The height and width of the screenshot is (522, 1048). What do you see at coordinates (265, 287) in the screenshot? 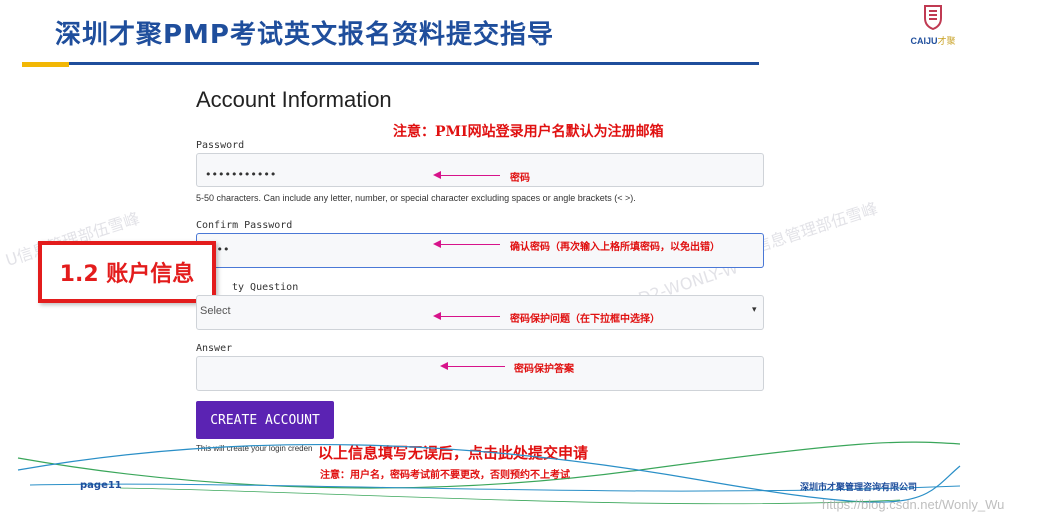
I see `security-question-label: ty Question` at bounding box center [265, 287].